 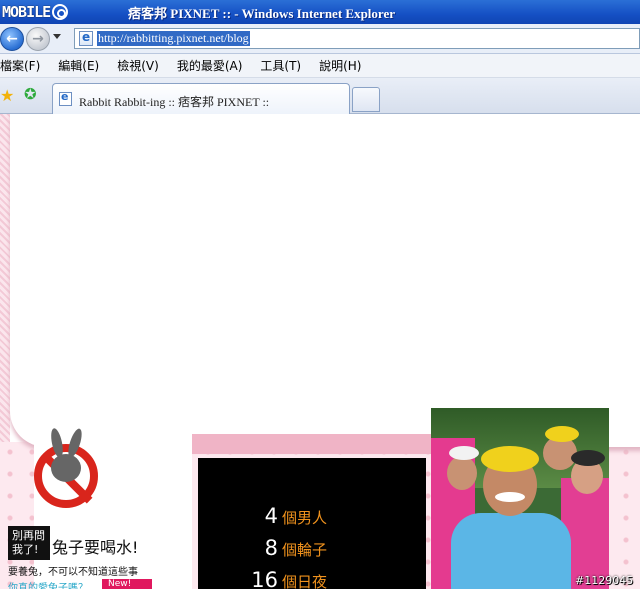 What do you see at coordinates (73, 572) in the screenshot?
I see `sub-text: 要養兔，不可以不知道這些事` at bounding box center [73, 572].